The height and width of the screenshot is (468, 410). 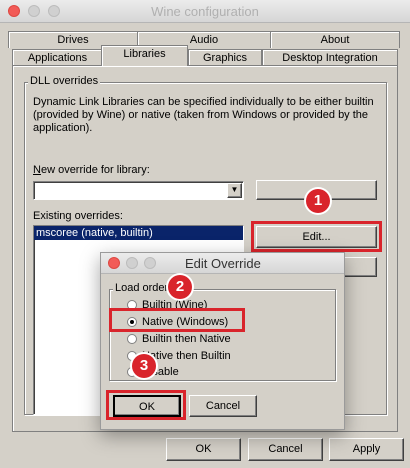 What do you see at coordinates (316, 236) in the screenshot?
I see `edit-highlight-box` at bounding box center [316, 236].